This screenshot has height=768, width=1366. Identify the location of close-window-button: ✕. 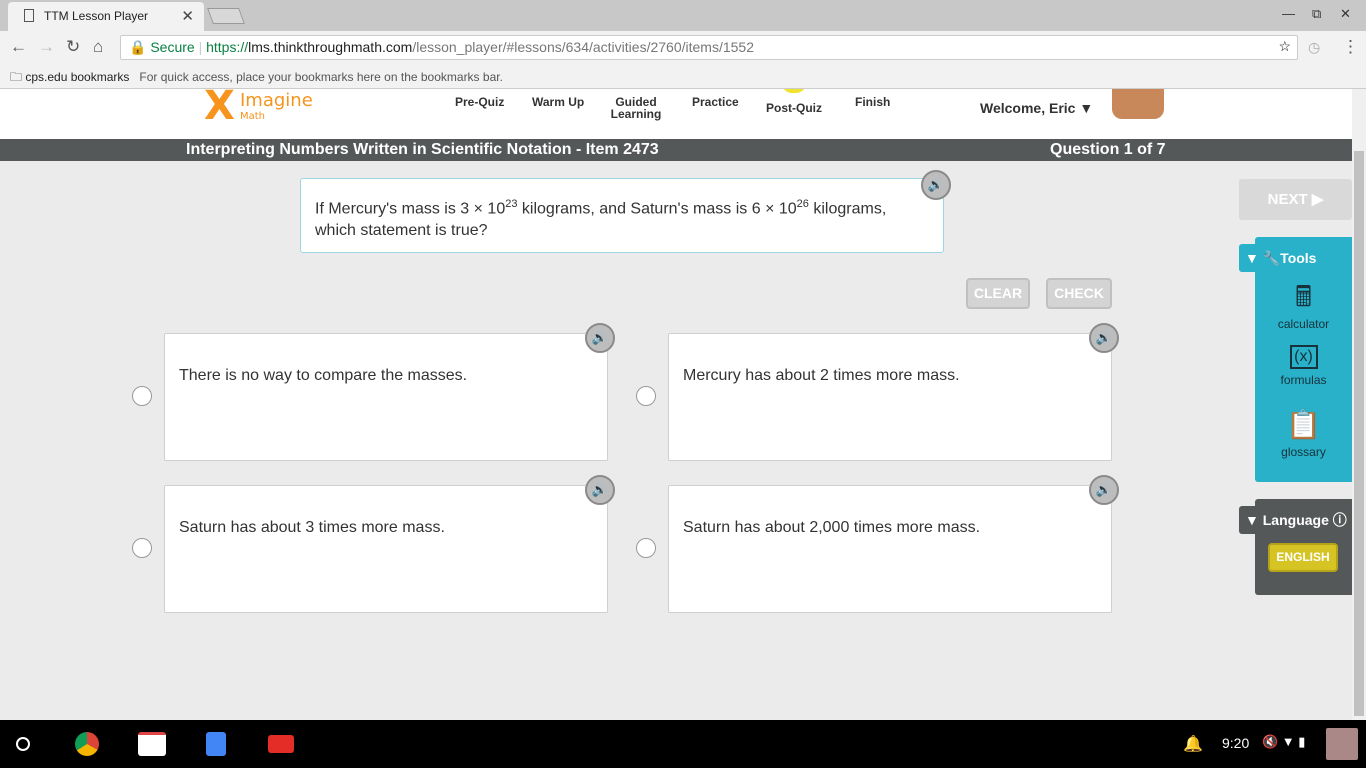
(1345, 14).